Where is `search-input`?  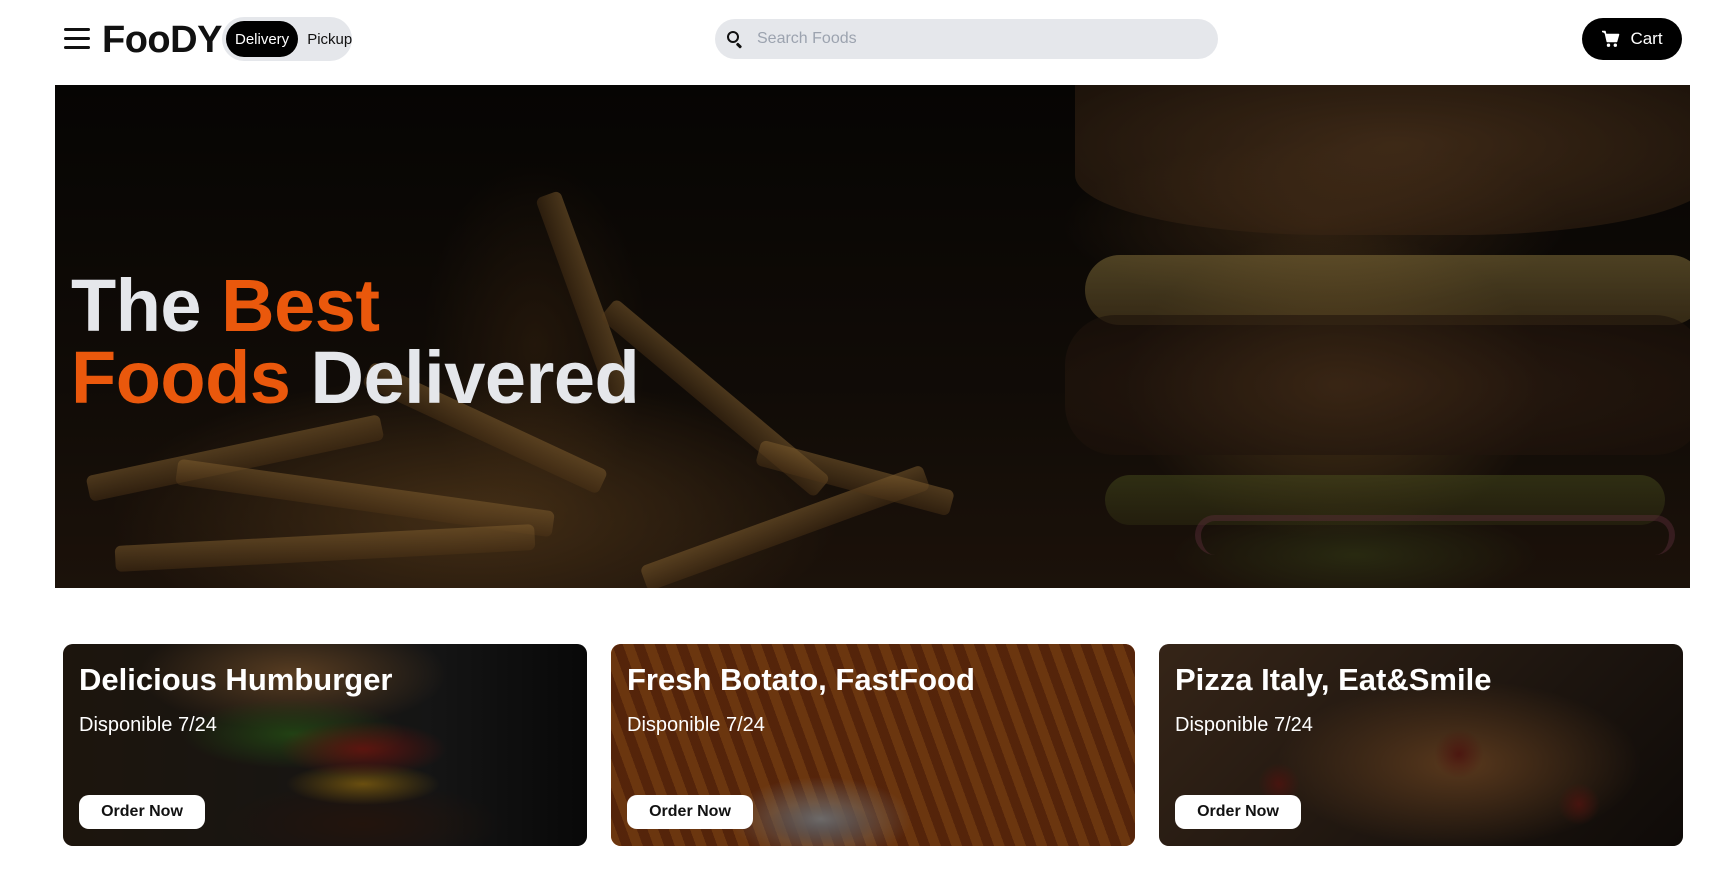
search-input is located at coordinates (977, 39).